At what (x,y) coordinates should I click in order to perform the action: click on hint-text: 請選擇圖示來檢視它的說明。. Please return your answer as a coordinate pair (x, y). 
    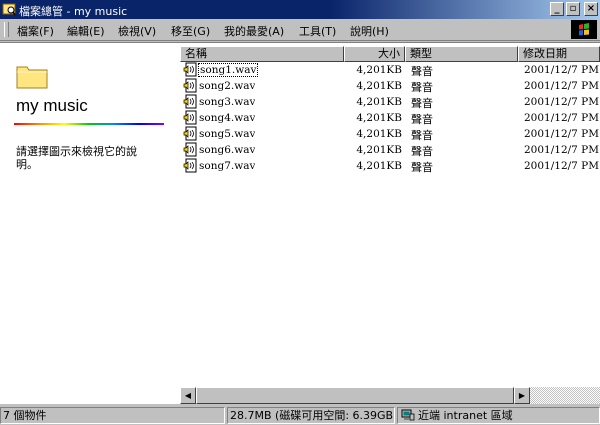
    Looking at the image, I should click on (76, 158).